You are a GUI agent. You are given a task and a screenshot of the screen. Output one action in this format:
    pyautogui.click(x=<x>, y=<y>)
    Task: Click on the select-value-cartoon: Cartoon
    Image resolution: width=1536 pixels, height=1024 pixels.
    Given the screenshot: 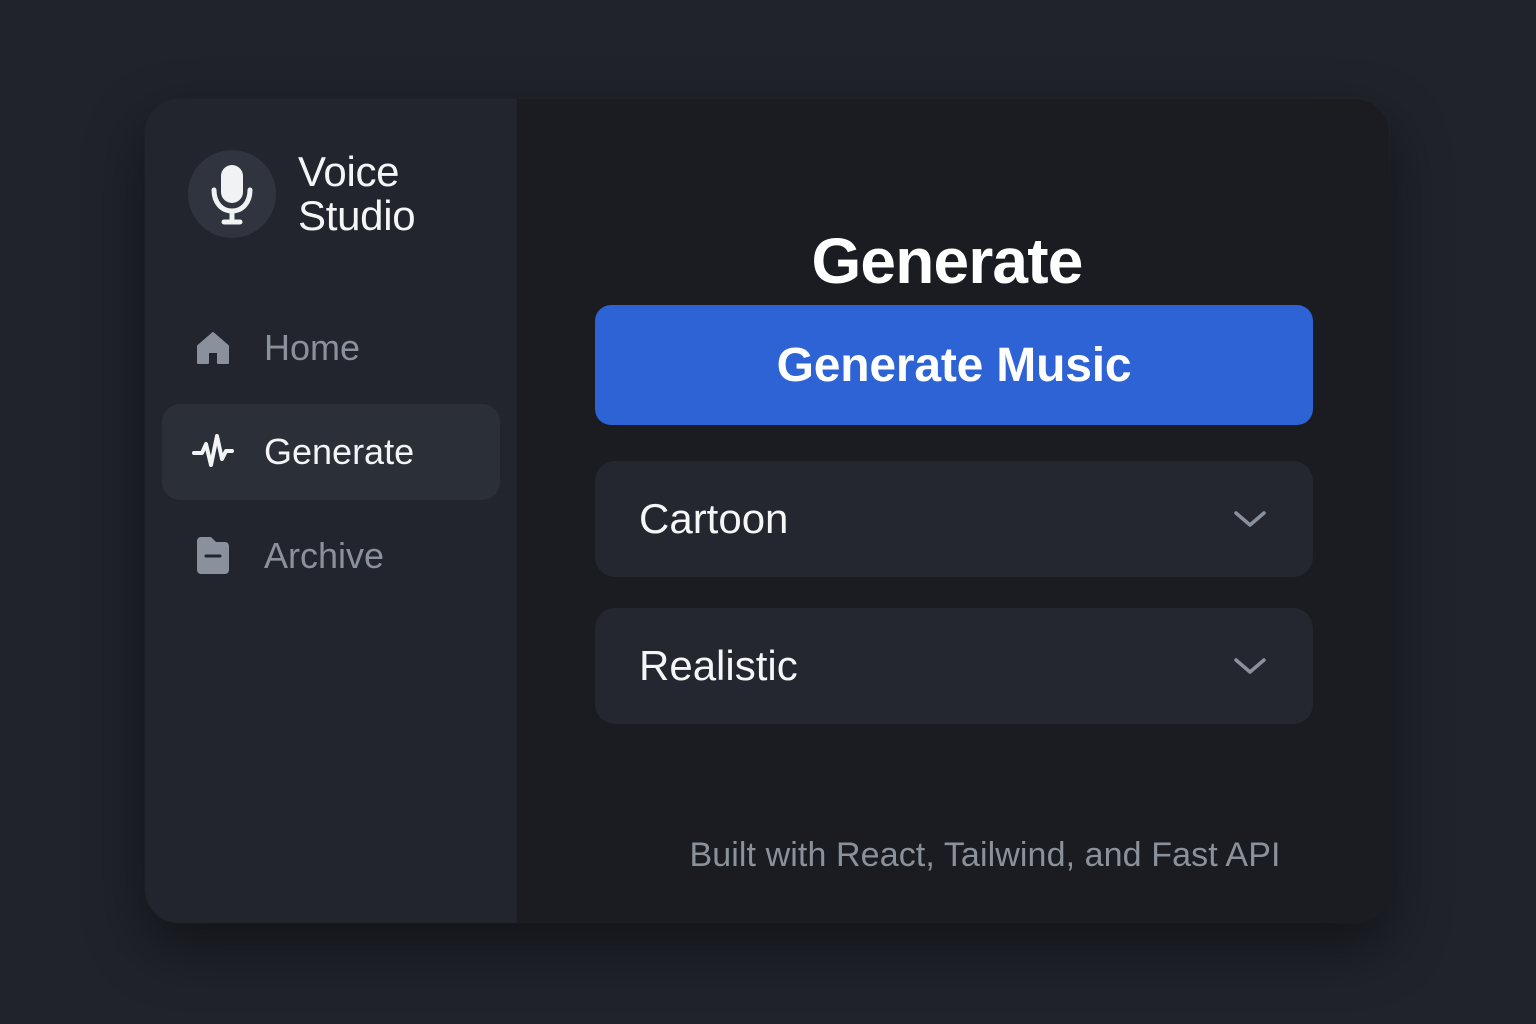 What is the action you would take?
    pyautogui.click(x=714, y=518)
    